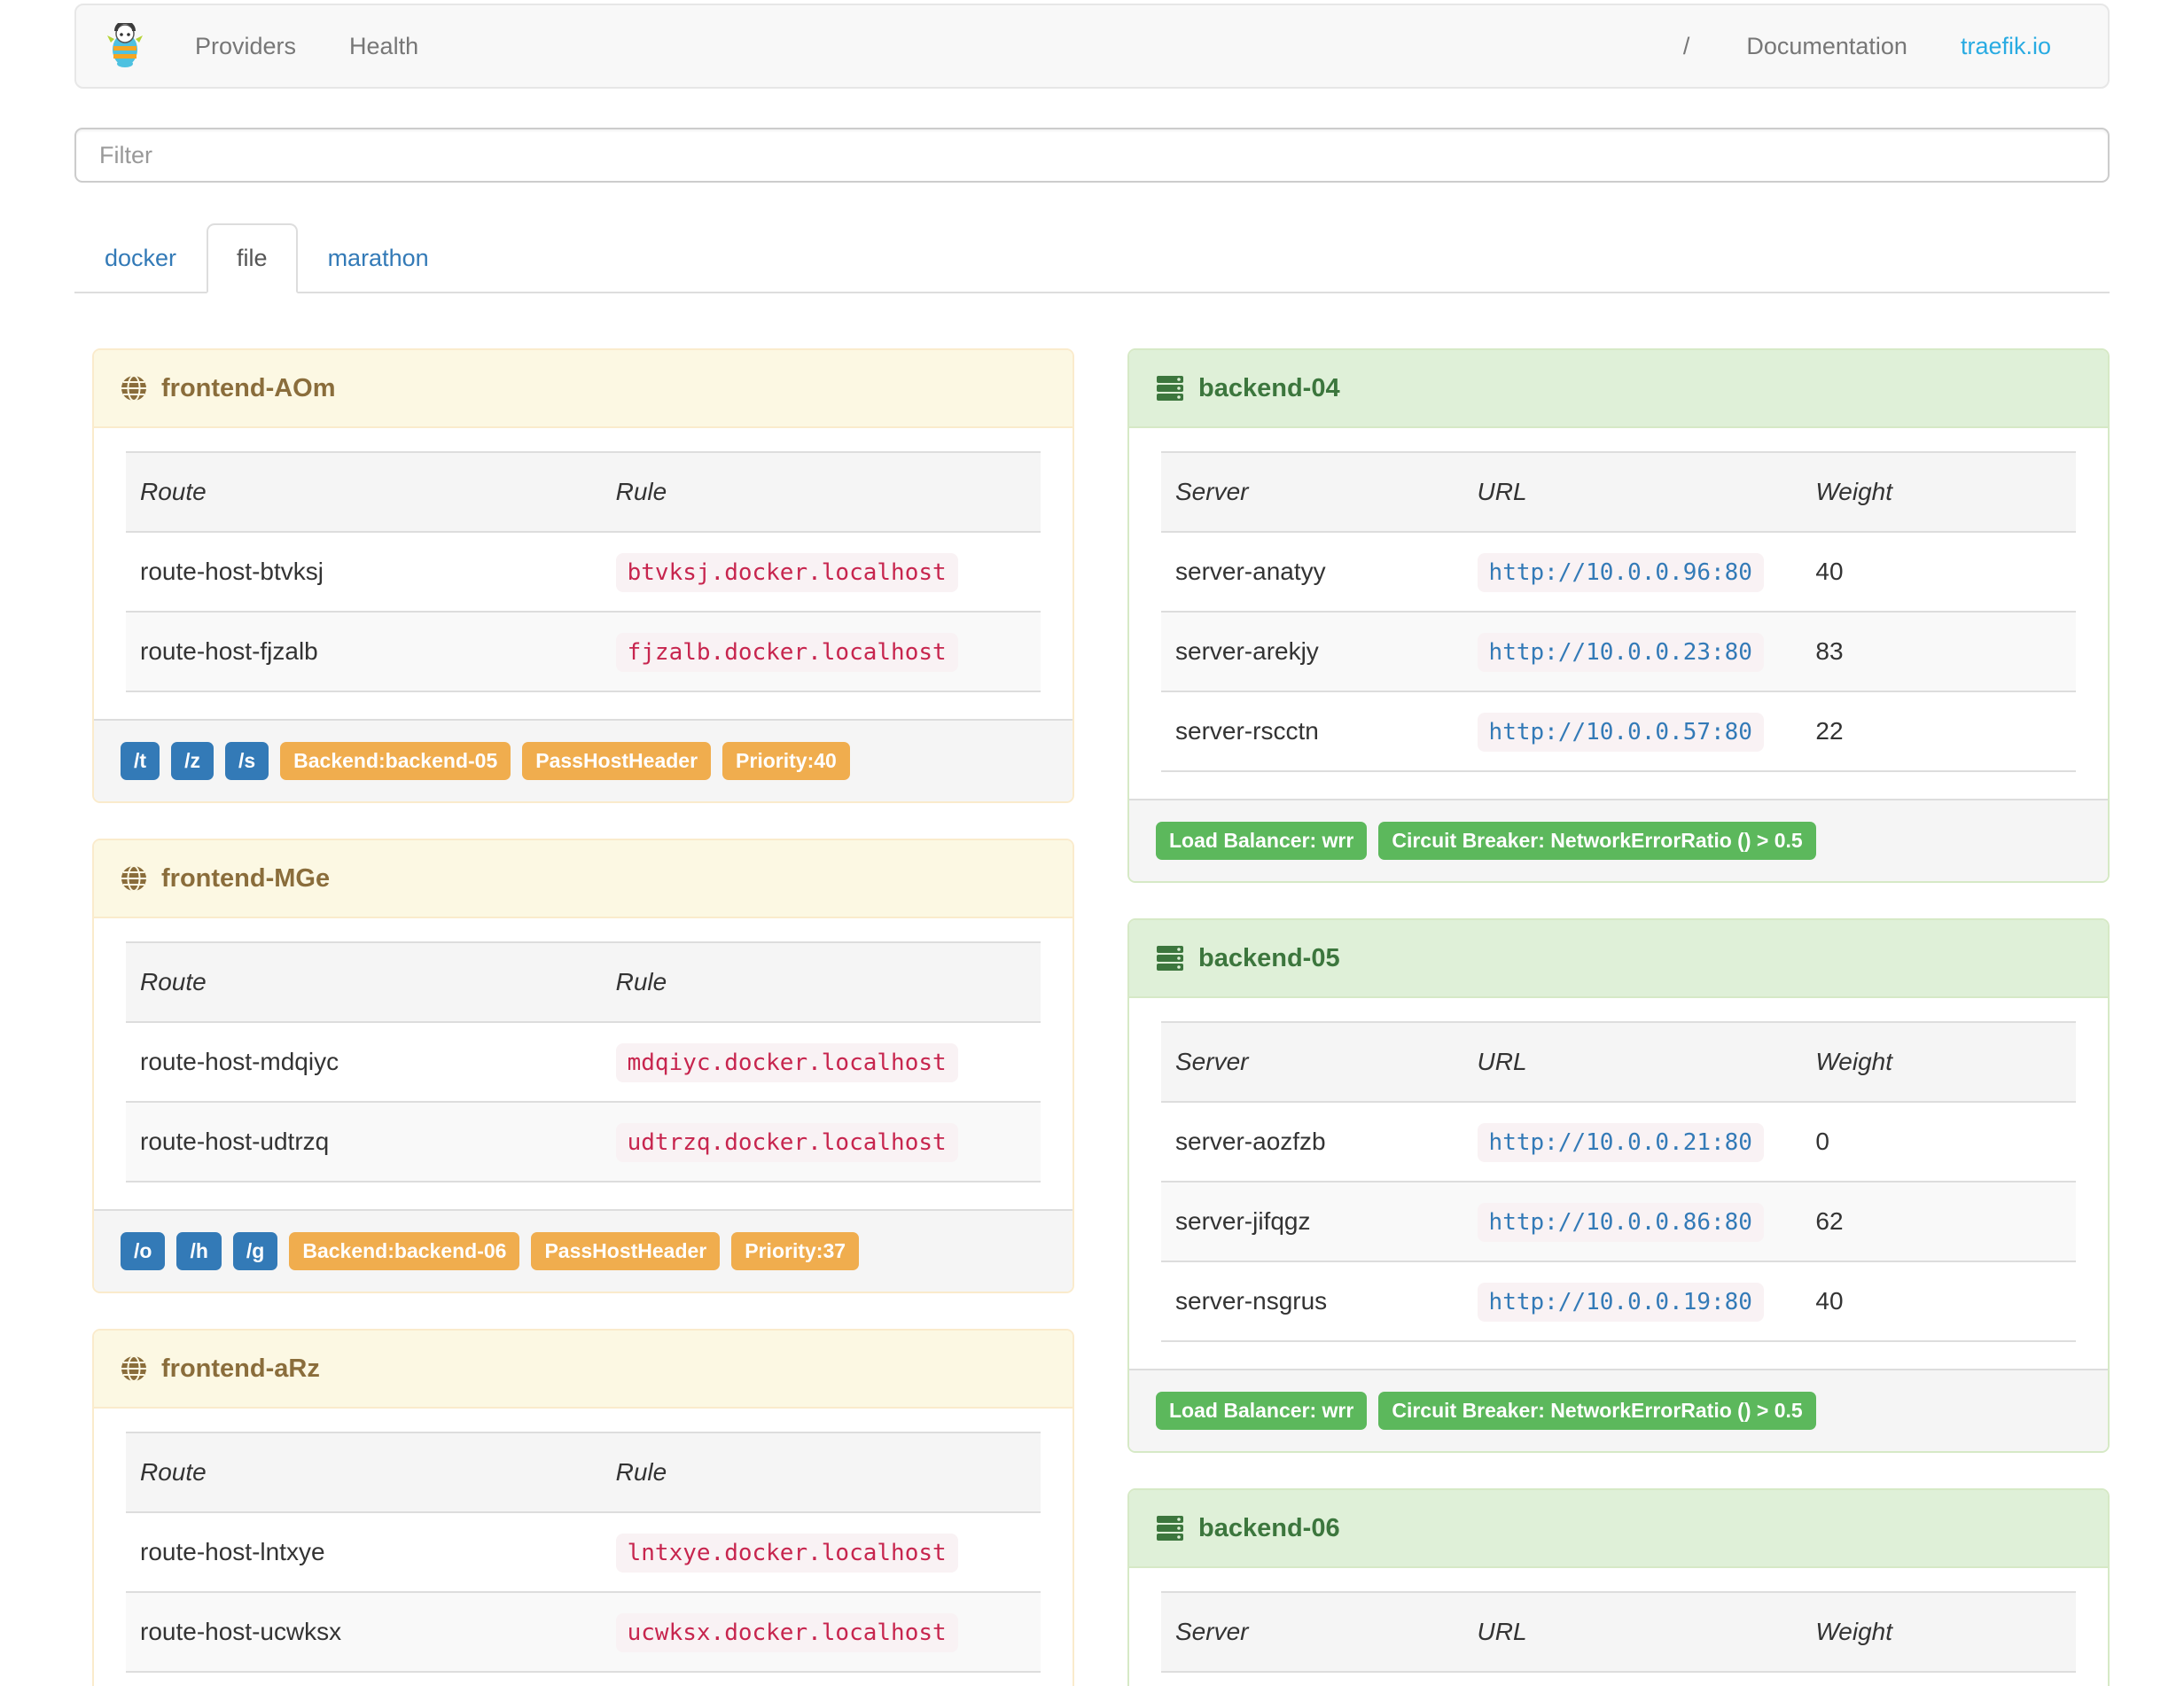 The height and width of the screenshot is (1686, 2184). I want to click on weight-cell: 40, so click(1830, 572).